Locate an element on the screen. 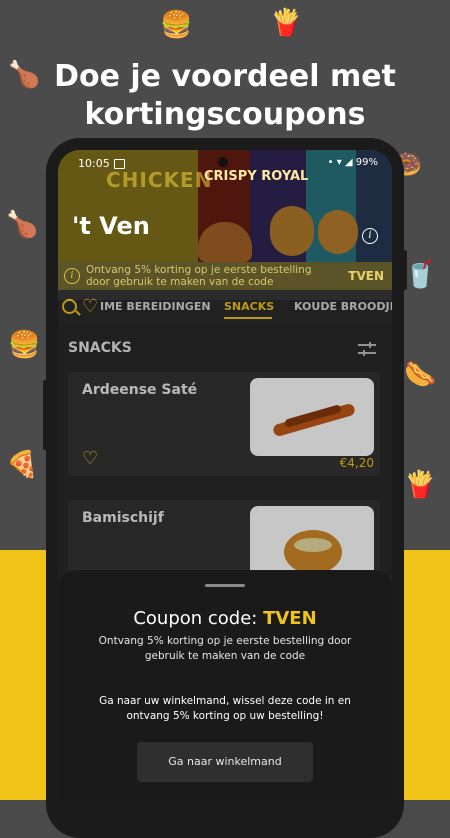 Image resolution: width=450 pixels, height=838 pixels. coupon-code: TVEN is located at coordinates (290, 618).